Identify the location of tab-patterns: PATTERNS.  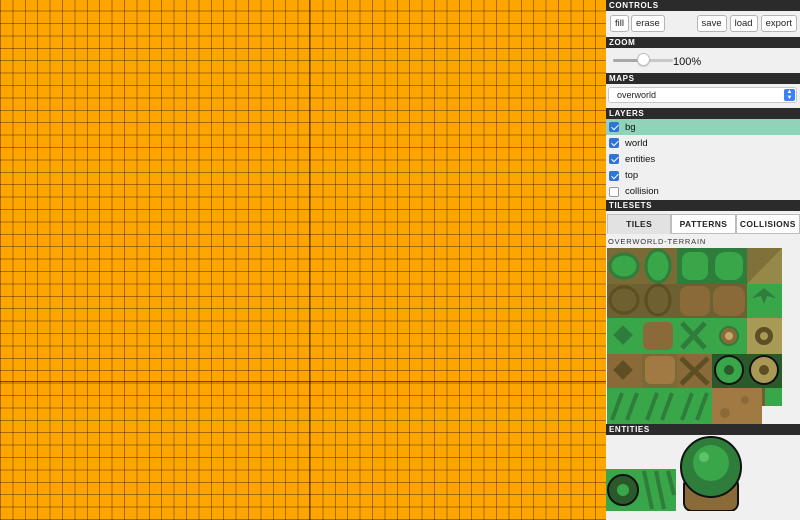
(703, 224).